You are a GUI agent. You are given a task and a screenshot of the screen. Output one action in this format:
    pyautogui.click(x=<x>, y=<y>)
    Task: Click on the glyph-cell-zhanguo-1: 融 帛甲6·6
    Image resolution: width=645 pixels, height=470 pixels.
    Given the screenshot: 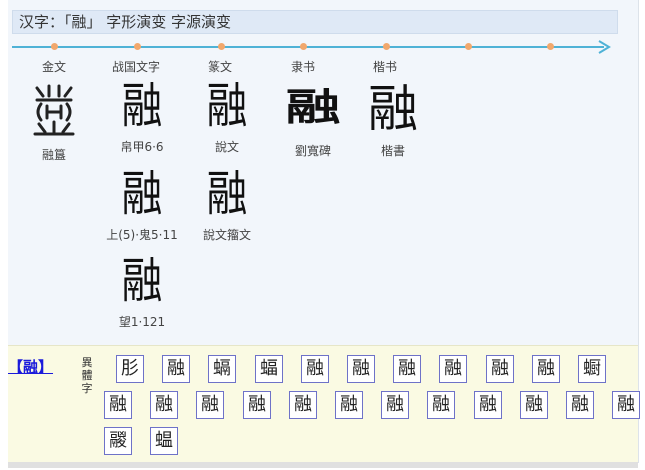 What is the action you would take?
    pyautogui.click(x=142, y=118)
    